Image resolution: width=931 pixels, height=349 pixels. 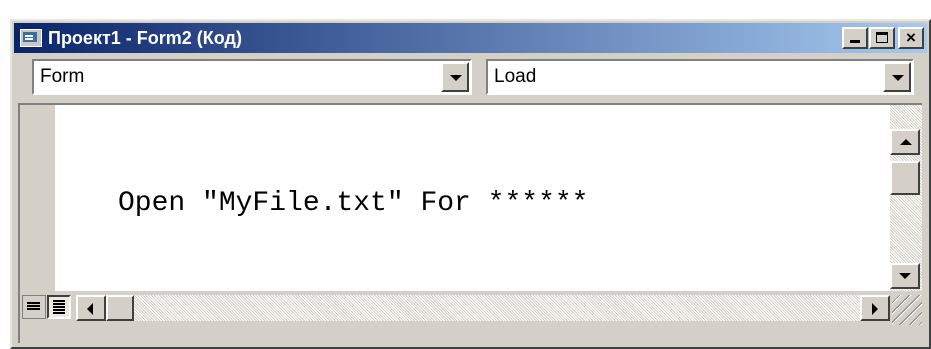 I want to click on horizontal-scroll-thumb, so click(x=120, y=308).